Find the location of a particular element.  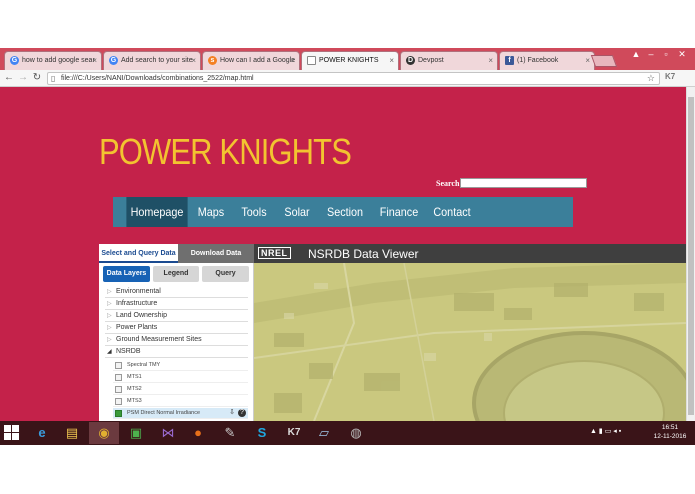

nav-section: Section is located at coordinates (344, 212).